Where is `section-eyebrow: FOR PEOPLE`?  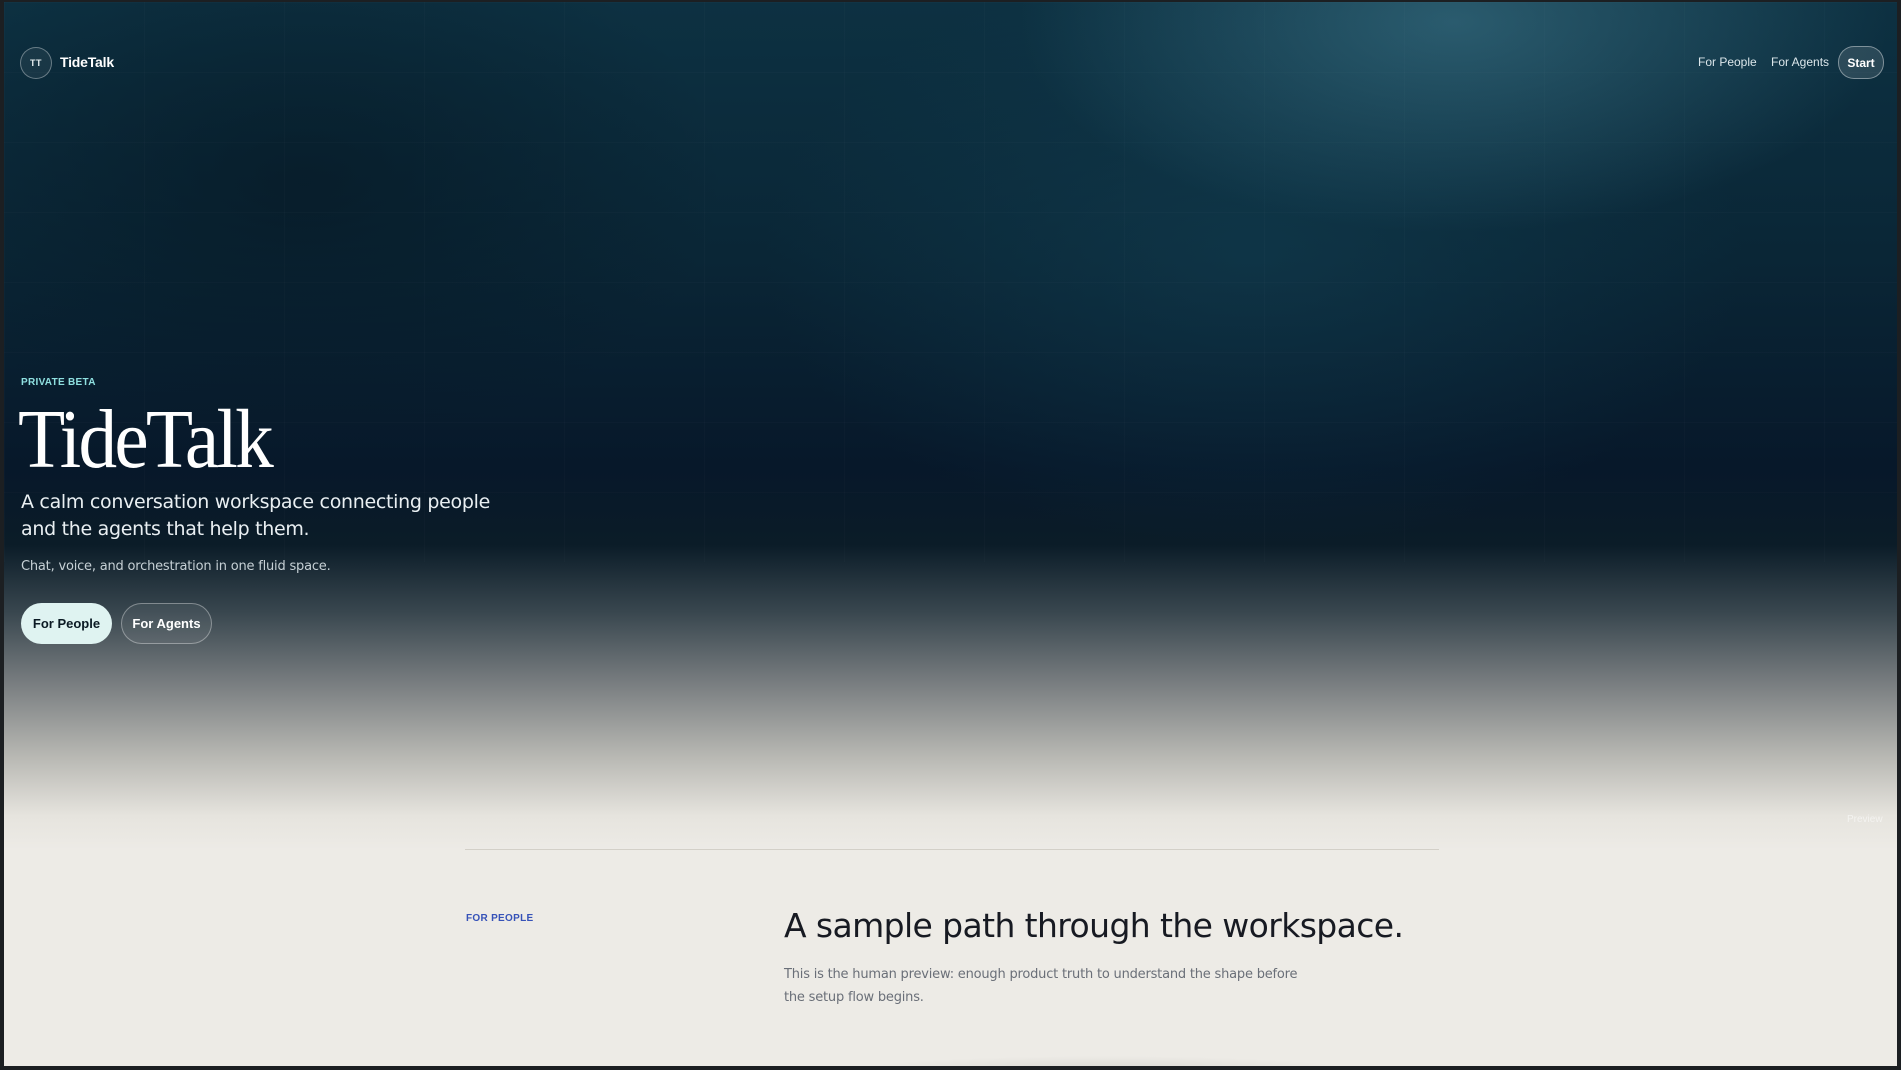
section-eyebrow: FOR PEOPLE is located at coordinates (500, 918).